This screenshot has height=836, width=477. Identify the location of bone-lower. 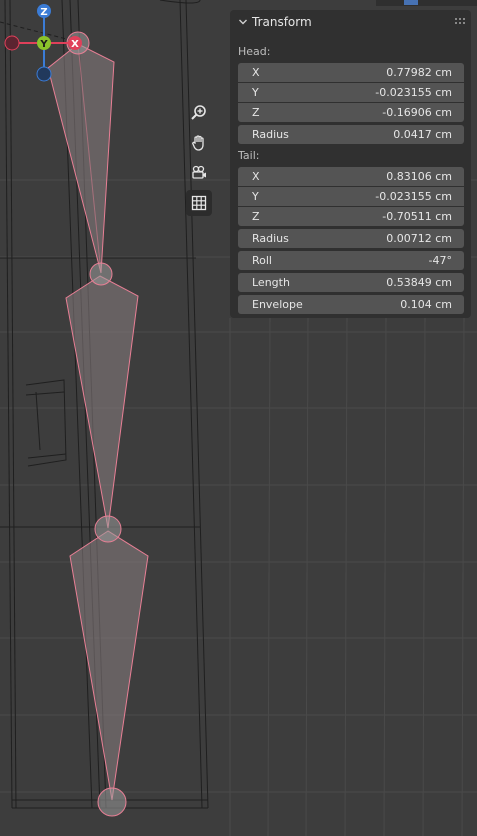
(109, 665).